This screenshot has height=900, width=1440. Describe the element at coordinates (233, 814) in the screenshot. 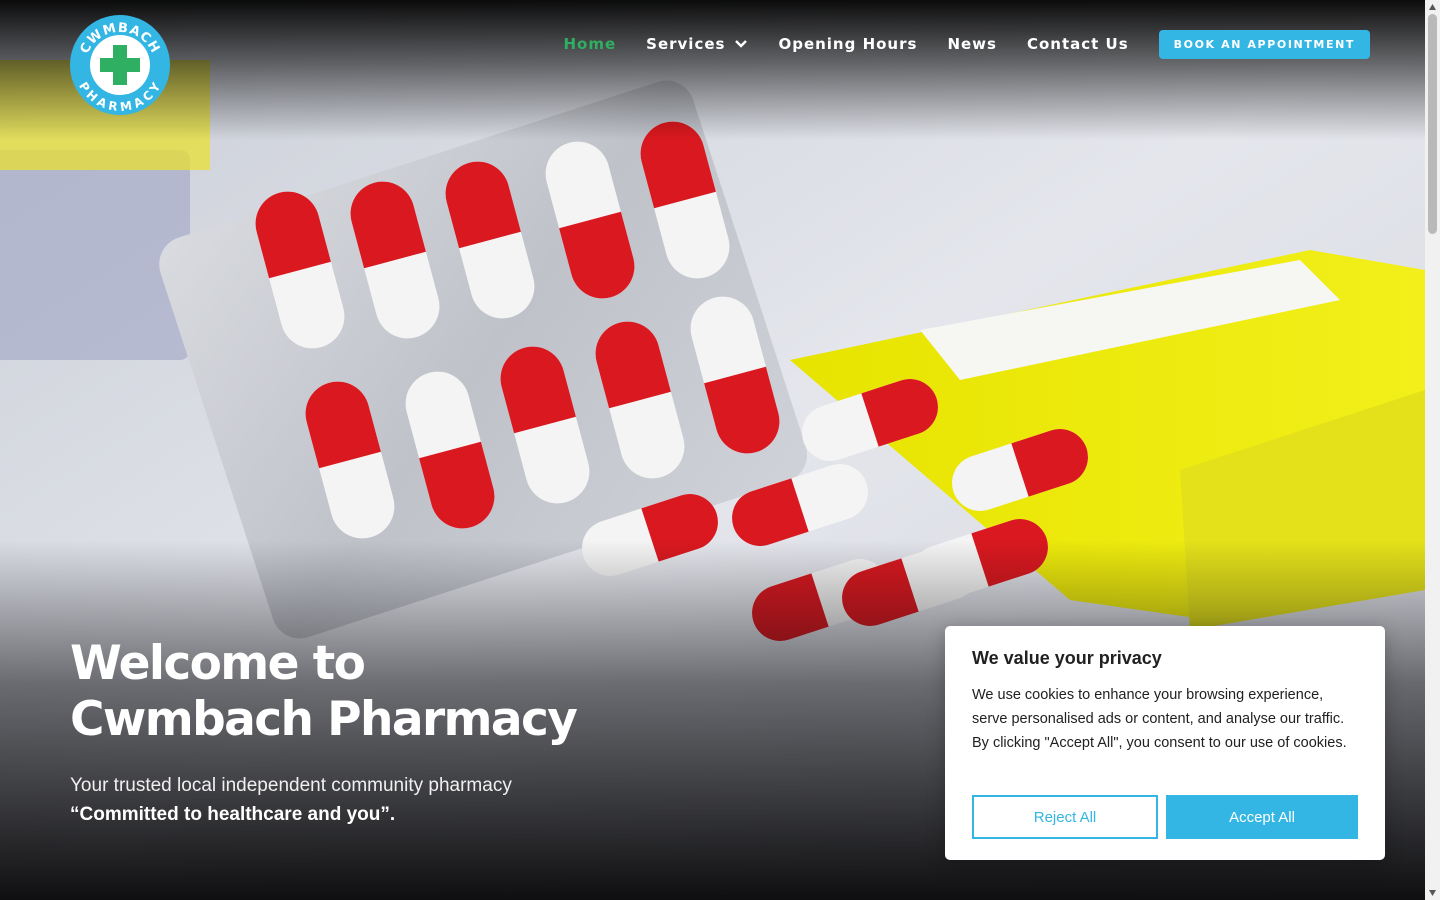

I see `hero-quote: “Committed to healthcare and you”.` at that location.